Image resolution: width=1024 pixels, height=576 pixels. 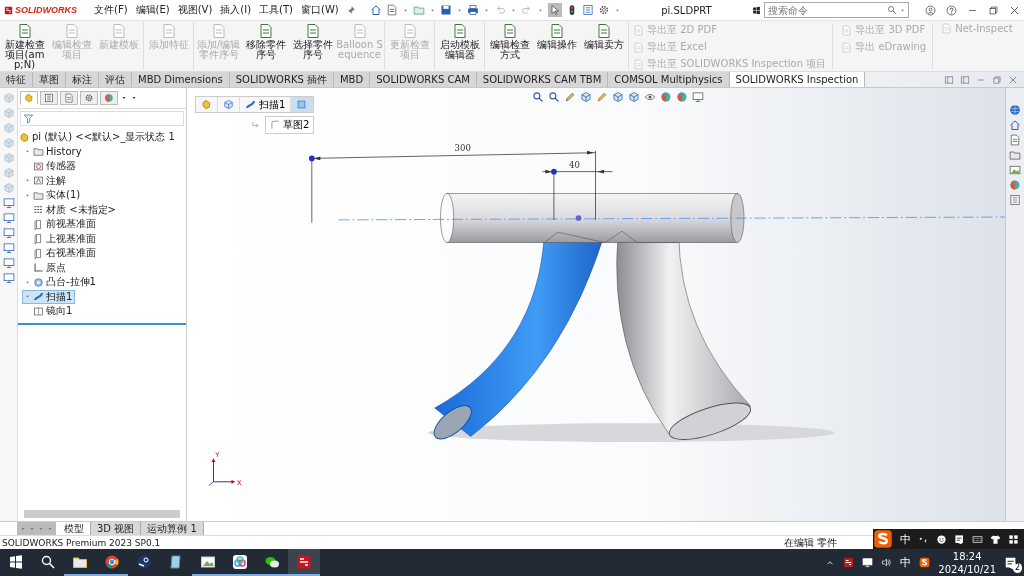 I want to click on dimension-value: 300, so click(x=462, y=147).